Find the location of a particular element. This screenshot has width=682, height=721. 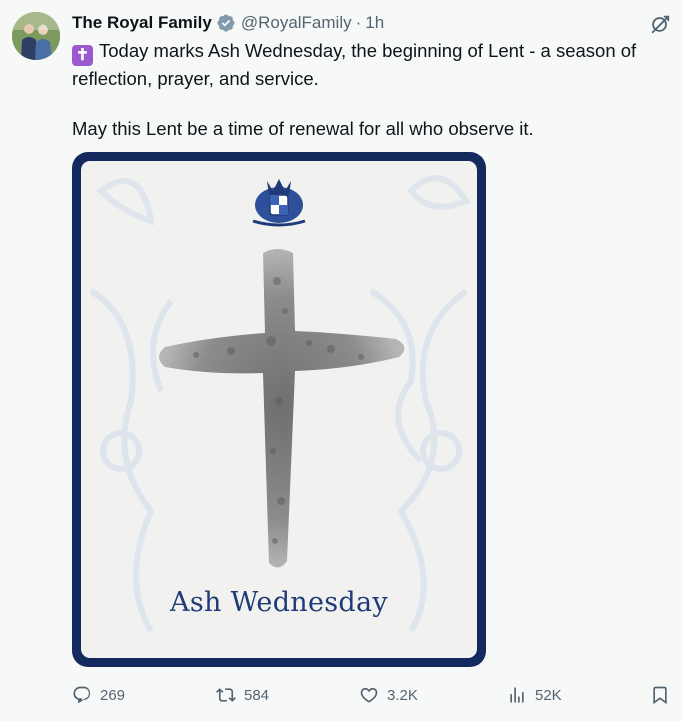

bookmark-button is located at coordinates (664, 695).